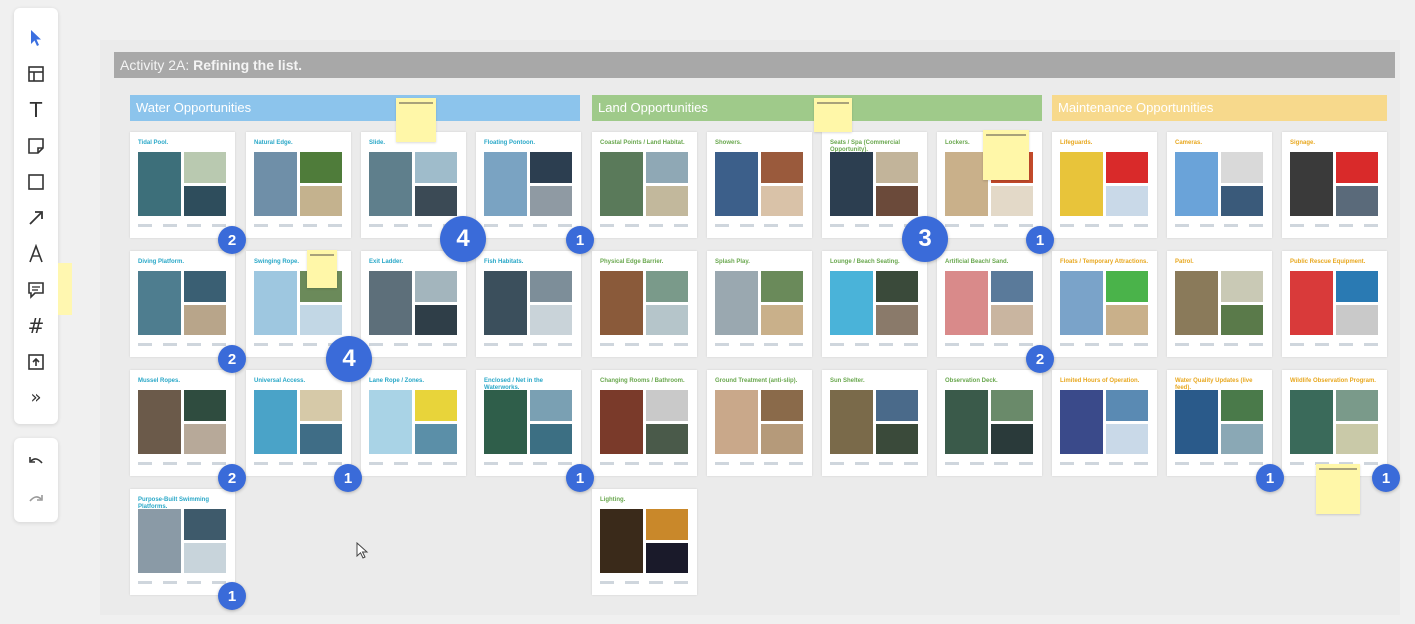  I want to click on opportunity-card: Exit Ladder., so click(413, 304).